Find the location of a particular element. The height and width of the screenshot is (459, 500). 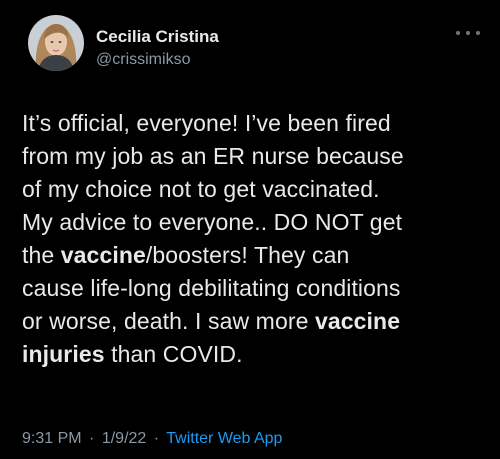

tweet-text-line: My advice to everyone.. DO NOT get is located at coordinates (257, 222).